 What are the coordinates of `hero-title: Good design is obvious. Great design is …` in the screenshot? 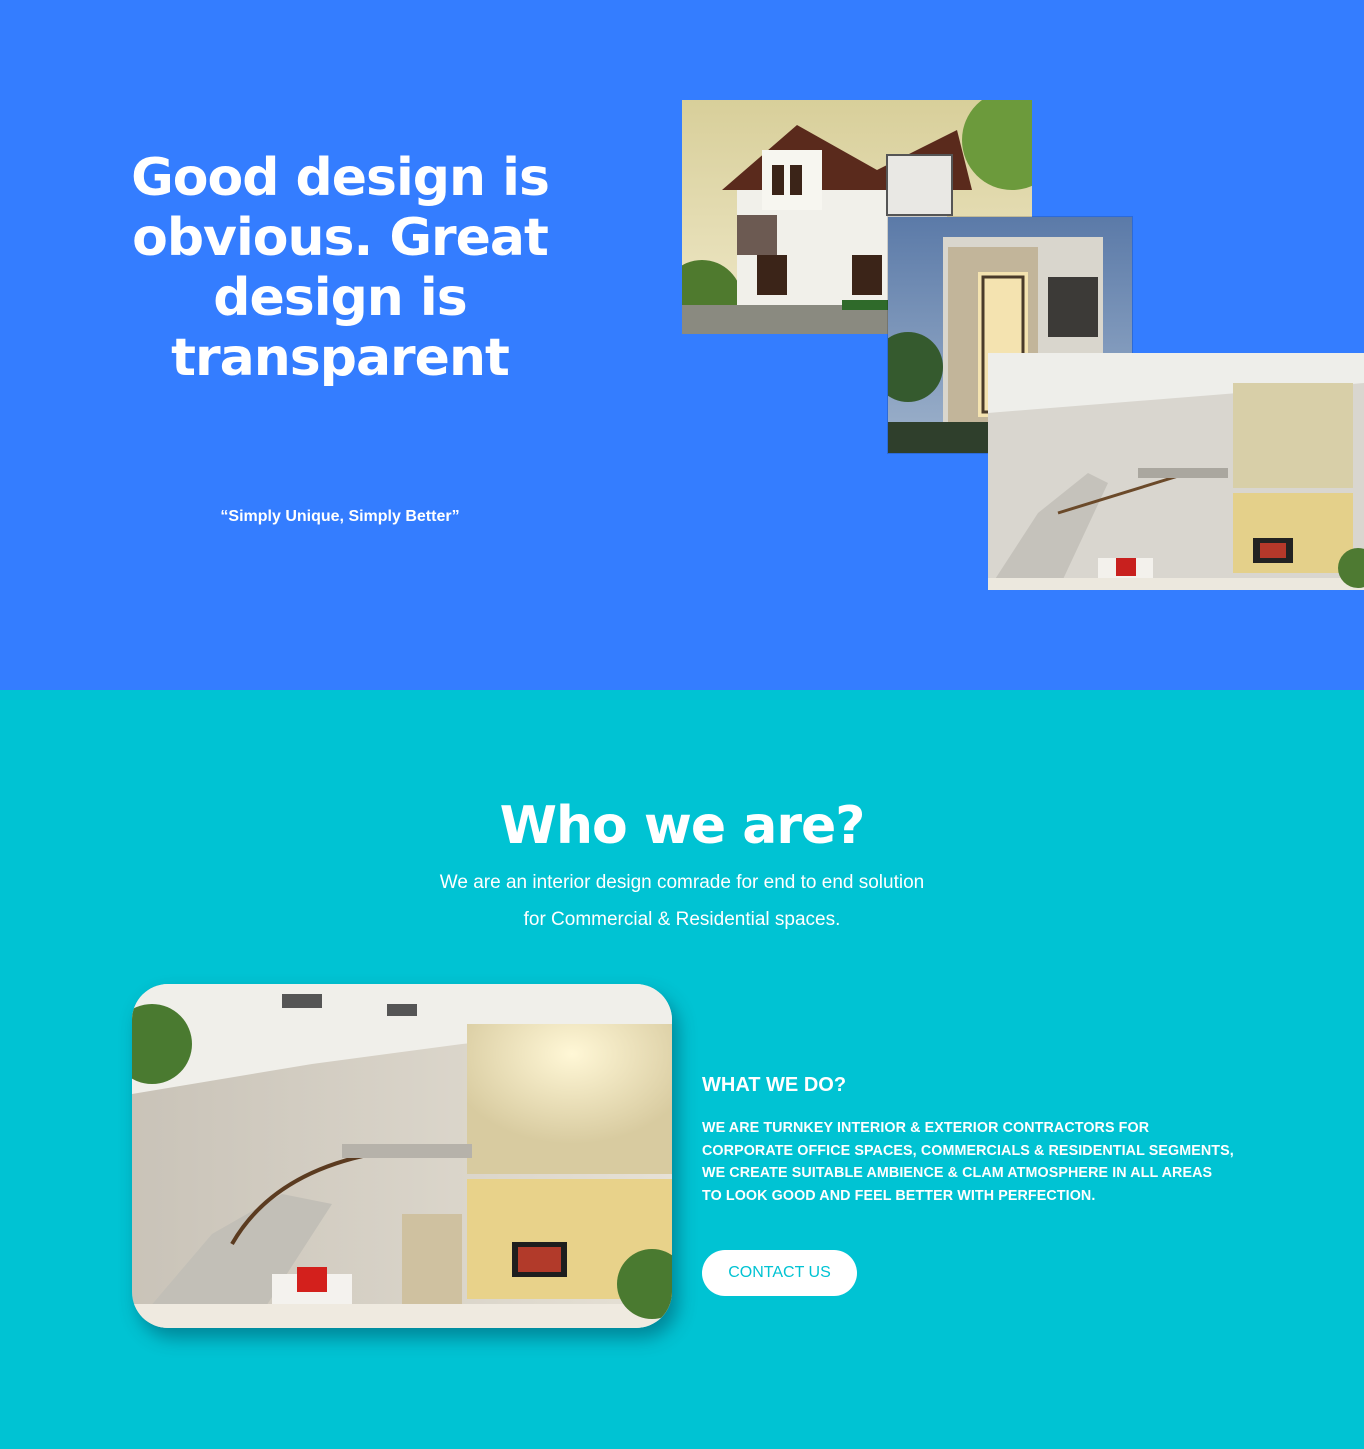 It's located at (340, 268).